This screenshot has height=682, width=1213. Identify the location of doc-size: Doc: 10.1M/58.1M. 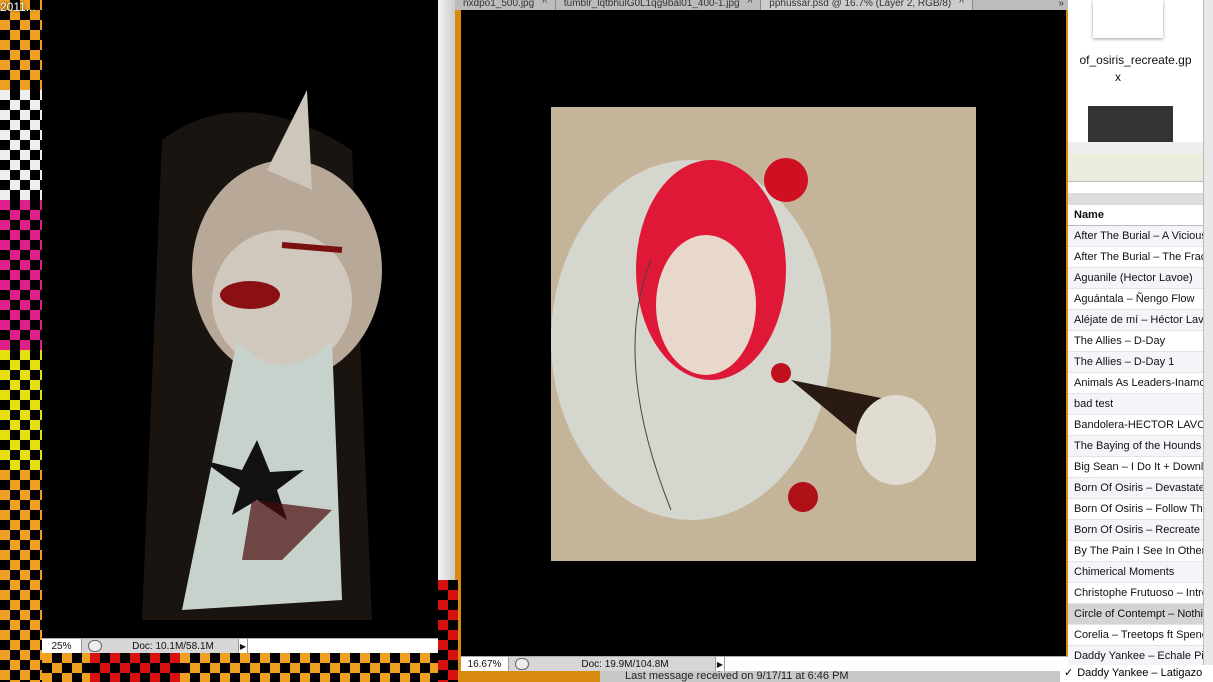
(173, 646).